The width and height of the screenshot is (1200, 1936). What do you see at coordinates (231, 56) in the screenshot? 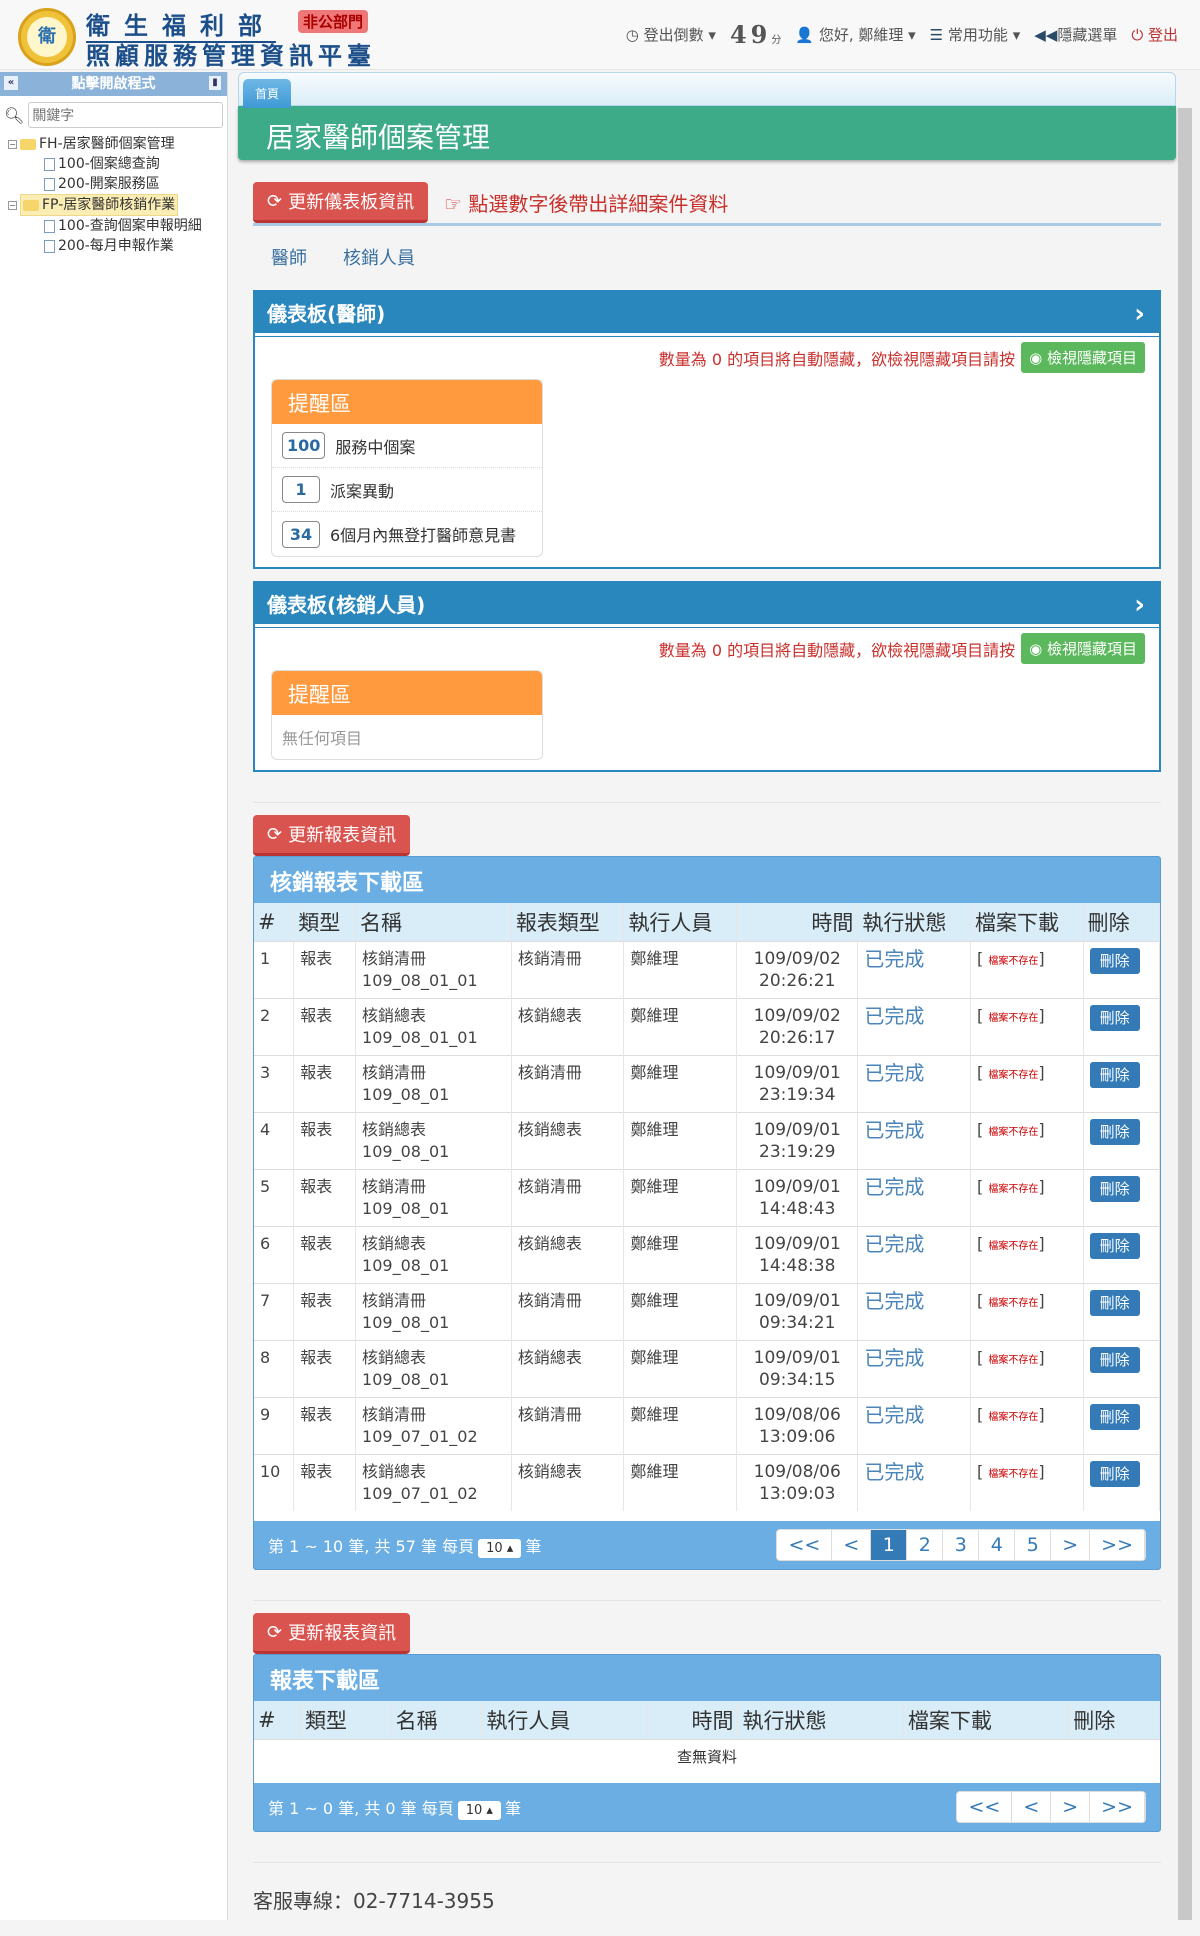
I see `platform-name: 照顧服務管理資訊平臺` at bounding box center [231, 56].